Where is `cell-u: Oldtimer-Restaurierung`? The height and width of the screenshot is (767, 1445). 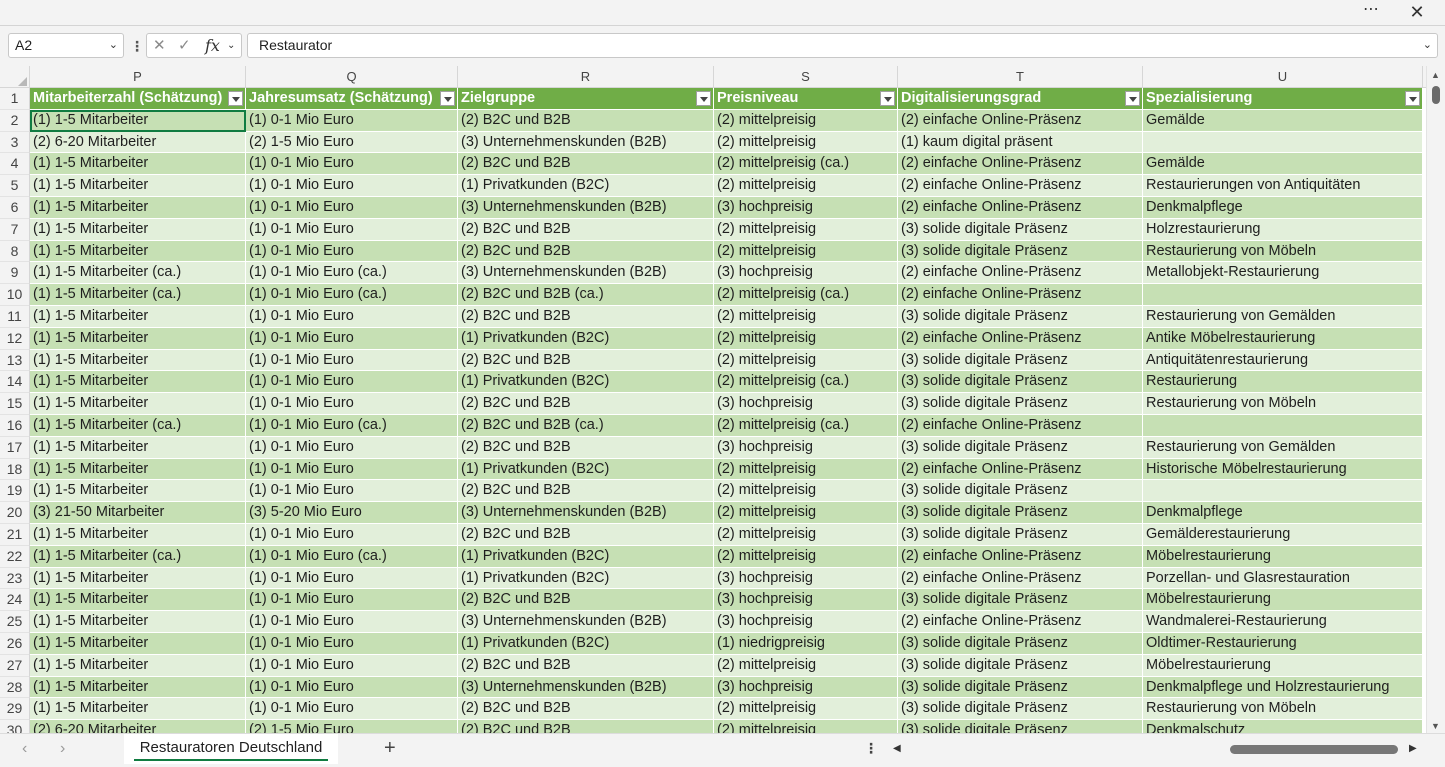
cell-u: Oldtimer-Restaurierung is located at coordinates (1283, 644).